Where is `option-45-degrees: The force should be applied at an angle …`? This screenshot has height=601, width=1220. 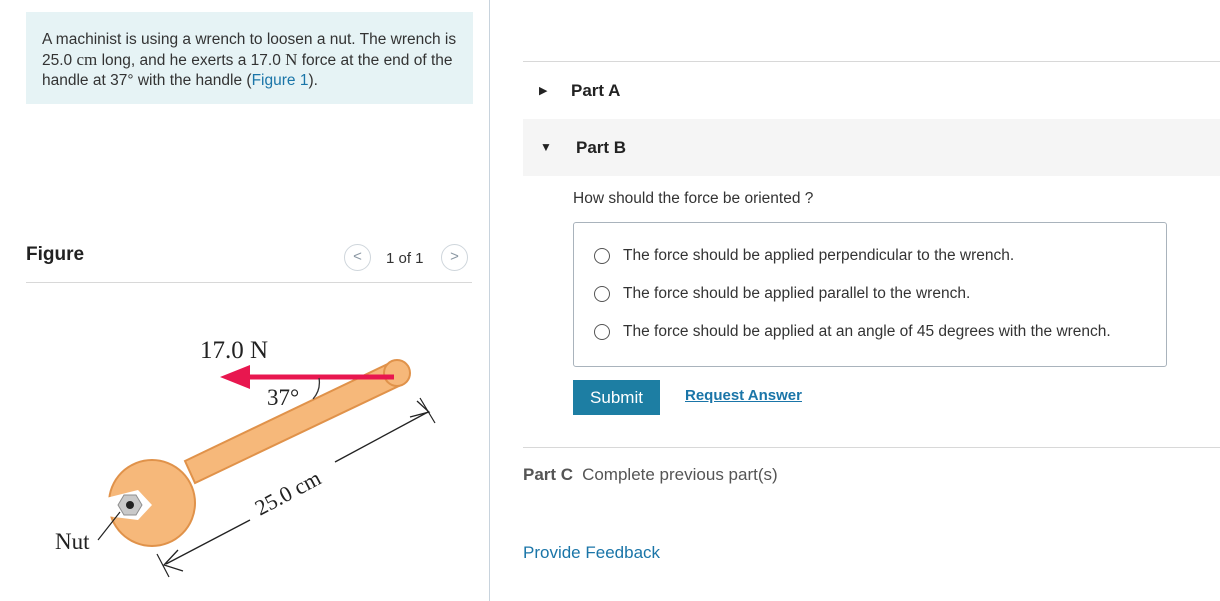
option-45-degrees: The force should be applied at an angle … is located at coordinates (852, 332).